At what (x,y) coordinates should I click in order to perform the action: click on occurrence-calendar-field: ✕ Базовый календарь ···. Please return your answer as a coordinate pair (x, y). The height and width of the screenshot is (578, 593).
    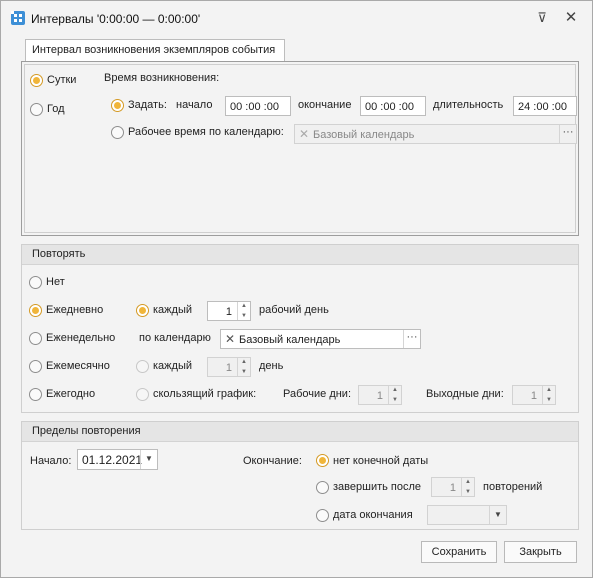
    Looking at the image, I should click on (435, 134).